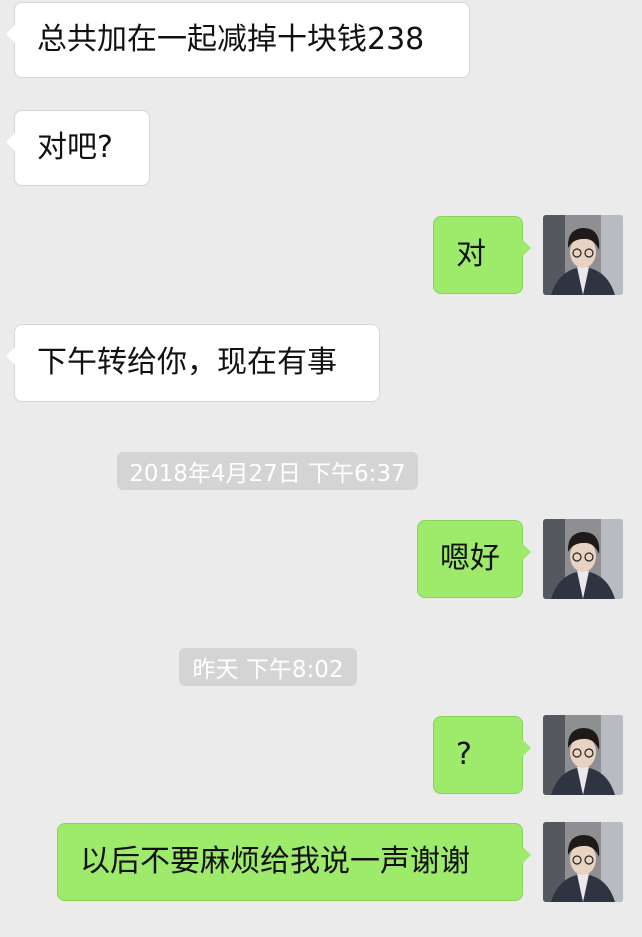 The height and width of the screenshot is (937, 642). I want to click on timestamp: 2018年4月27日 下午6:37, so click(267, 471).